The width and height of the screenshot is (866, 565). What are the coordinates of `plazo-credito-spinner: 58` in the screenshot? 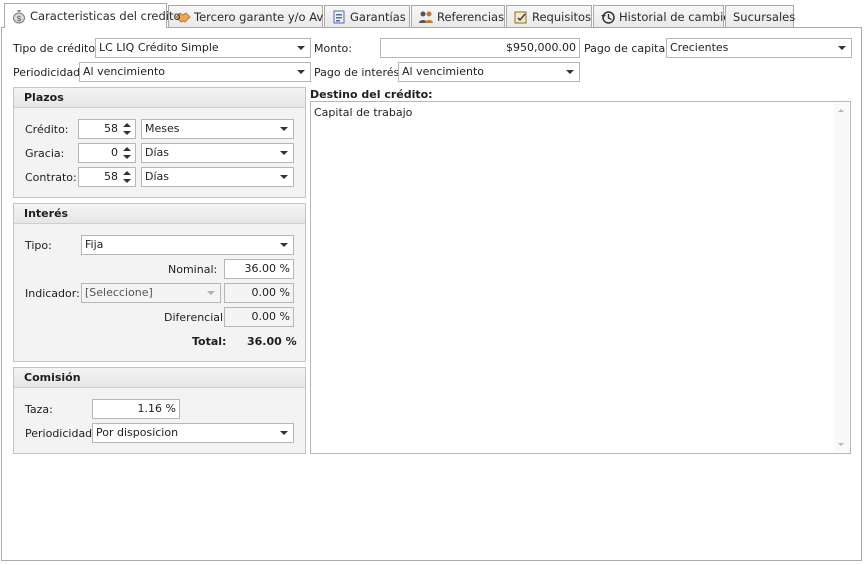 It's located at (107, 129).